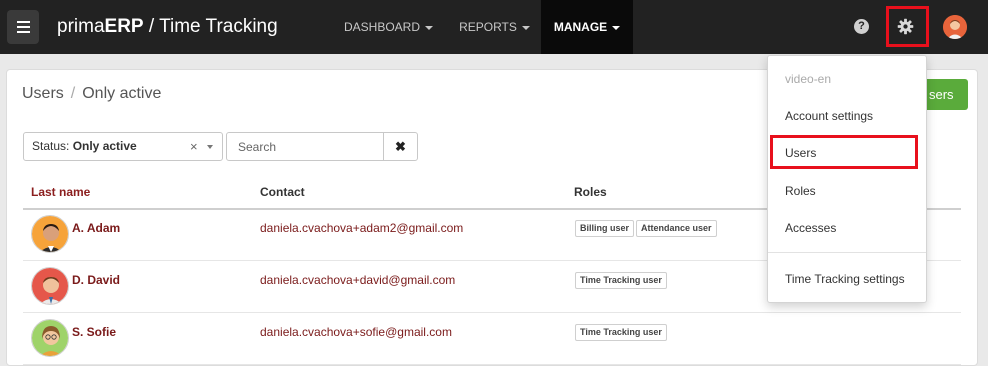 The image size is (988, 366). I want to click on breadcrumb-current: Only active, so click(122, 93).